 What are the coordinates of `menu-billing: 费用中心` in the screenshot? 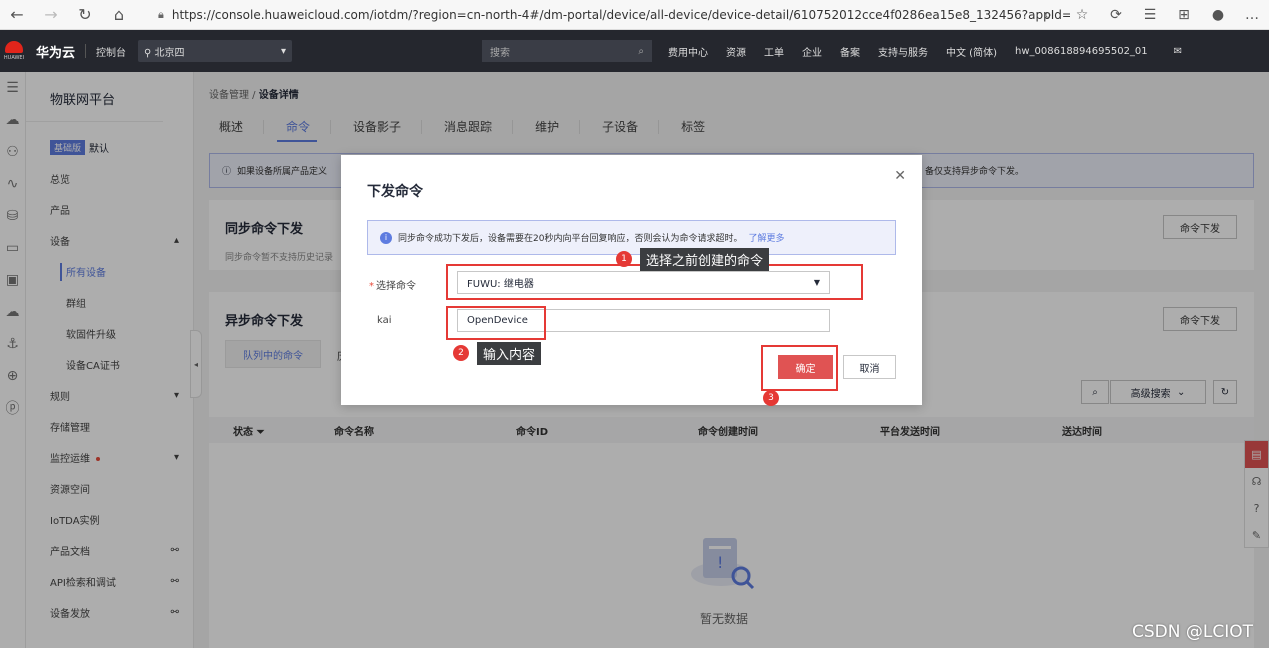 It's located at (688, 51).